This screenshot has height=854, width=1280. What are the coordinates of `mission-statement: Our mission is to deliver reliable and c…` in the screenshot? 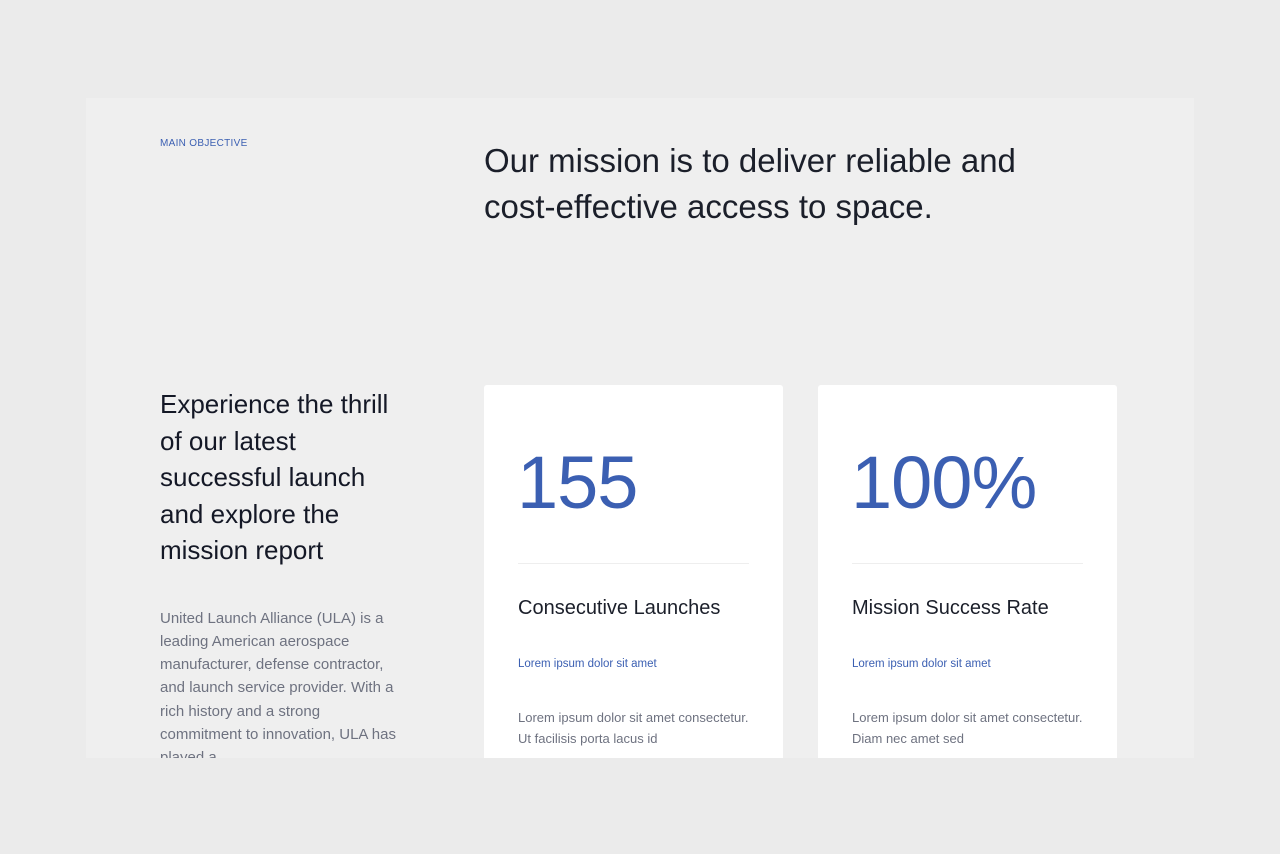 It's located at (750, 183).